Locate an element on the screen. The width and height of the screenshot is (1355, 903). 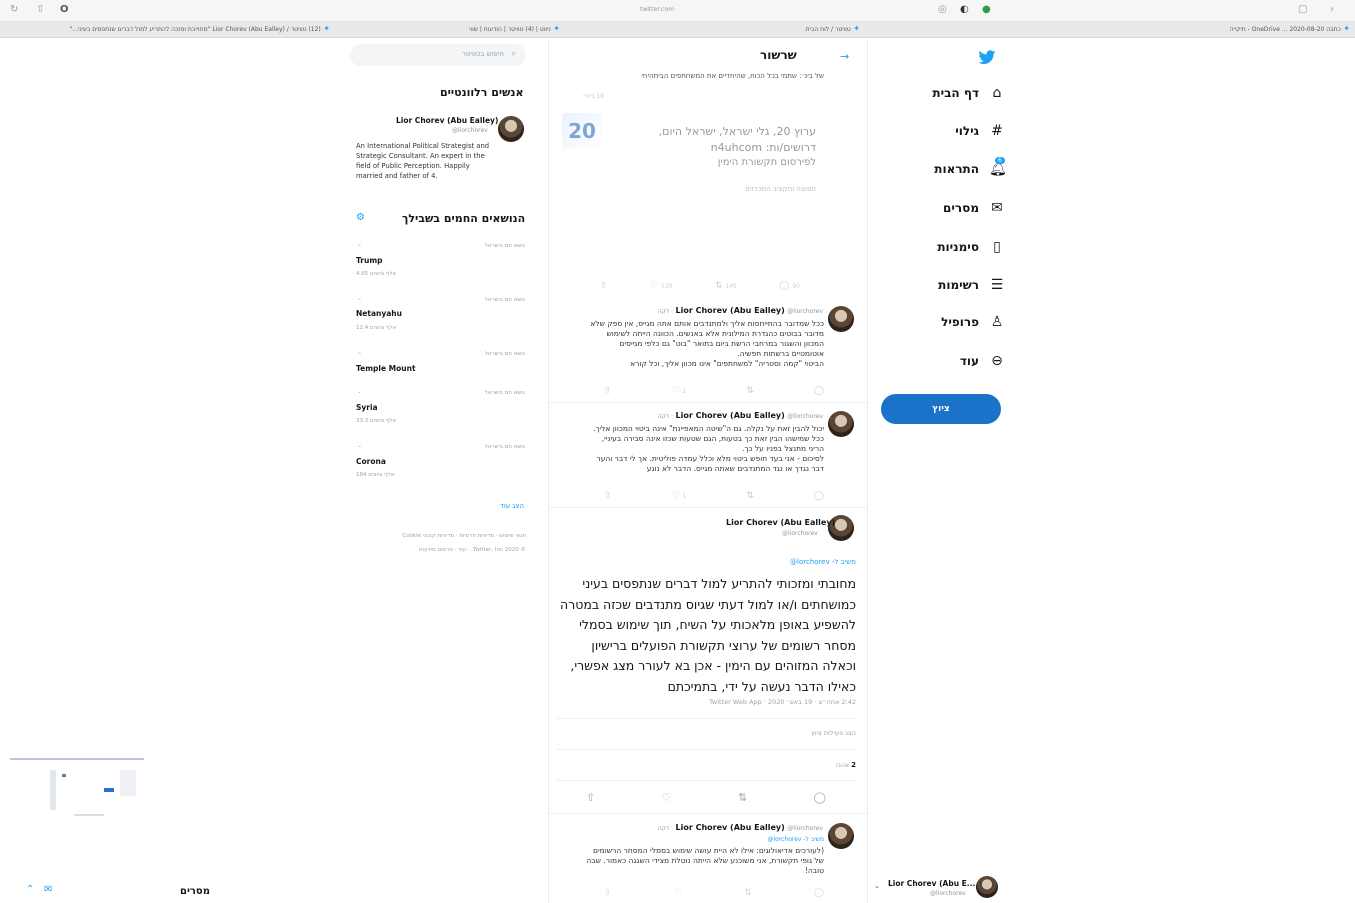
person-handle: @liorchorev is located at coordinates (470, 130).